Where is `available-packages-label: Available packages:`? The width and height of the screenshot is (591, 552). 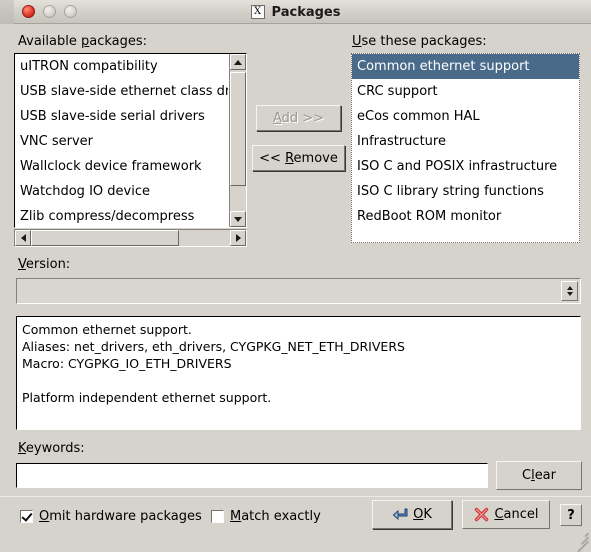
available-packages-label: Available packages: is located at coordinates (83, 41).